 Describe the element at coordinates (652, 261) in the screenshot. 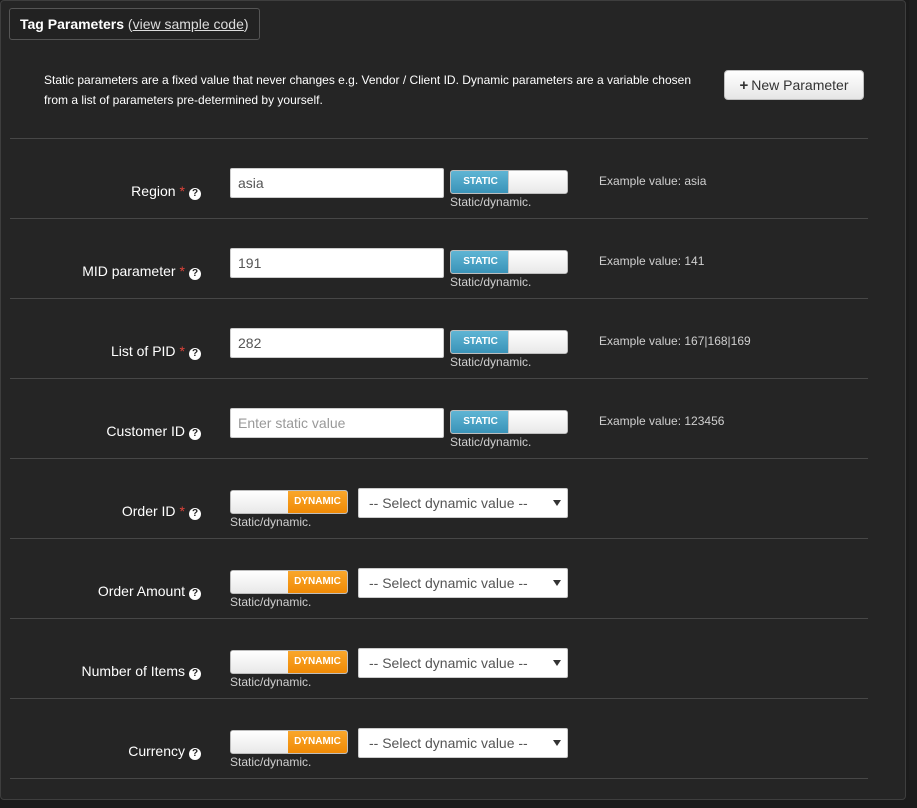

I see `example-value: Example value: 141` at that location.